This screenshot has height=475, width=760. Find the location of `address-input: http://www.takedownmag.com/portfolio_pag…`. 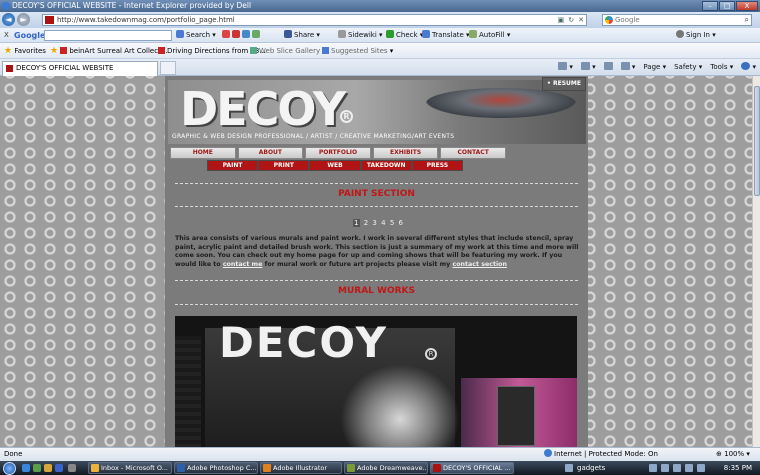

address-input: http://www.takedownmag.com/portfolio_pag… is located at coordinates (314, 20).